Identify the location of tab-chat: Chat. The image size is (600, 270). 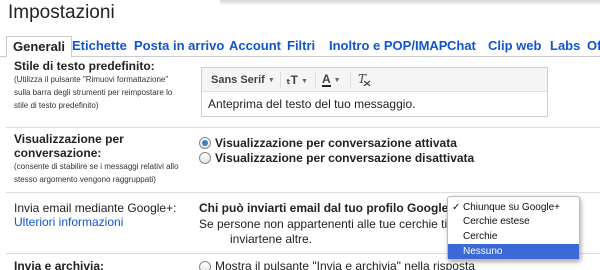
(461, 46).